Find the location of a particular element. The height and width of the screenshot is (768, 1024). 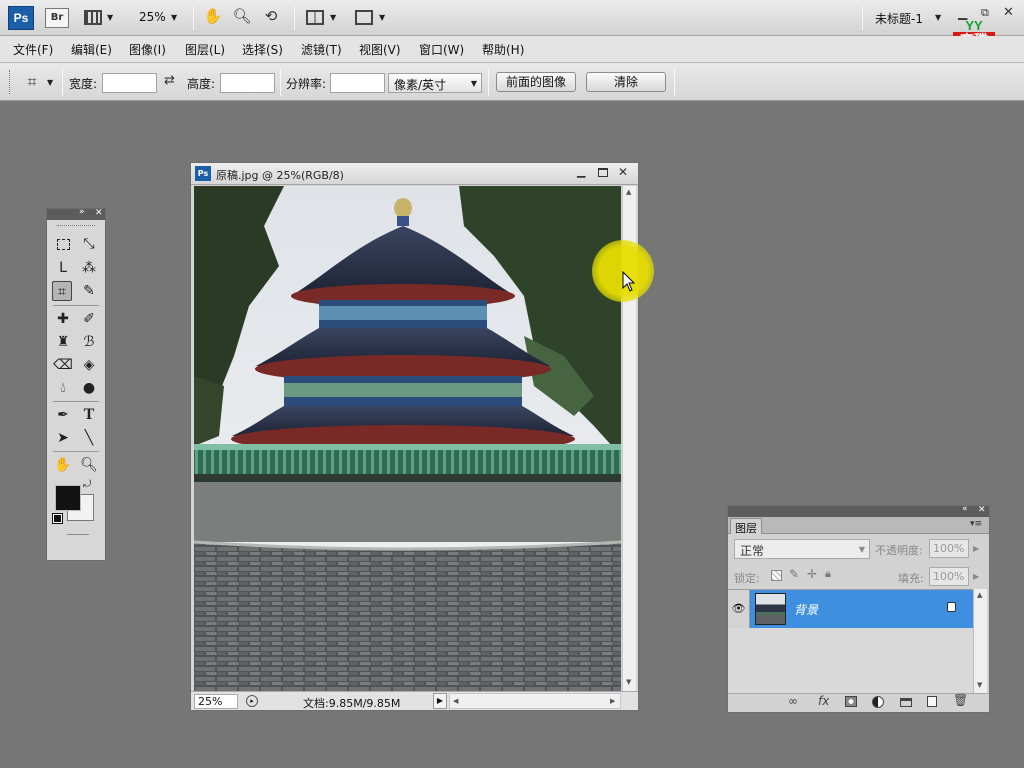

scroll-right-icon: ▶ is located at coordinates (612, 701).